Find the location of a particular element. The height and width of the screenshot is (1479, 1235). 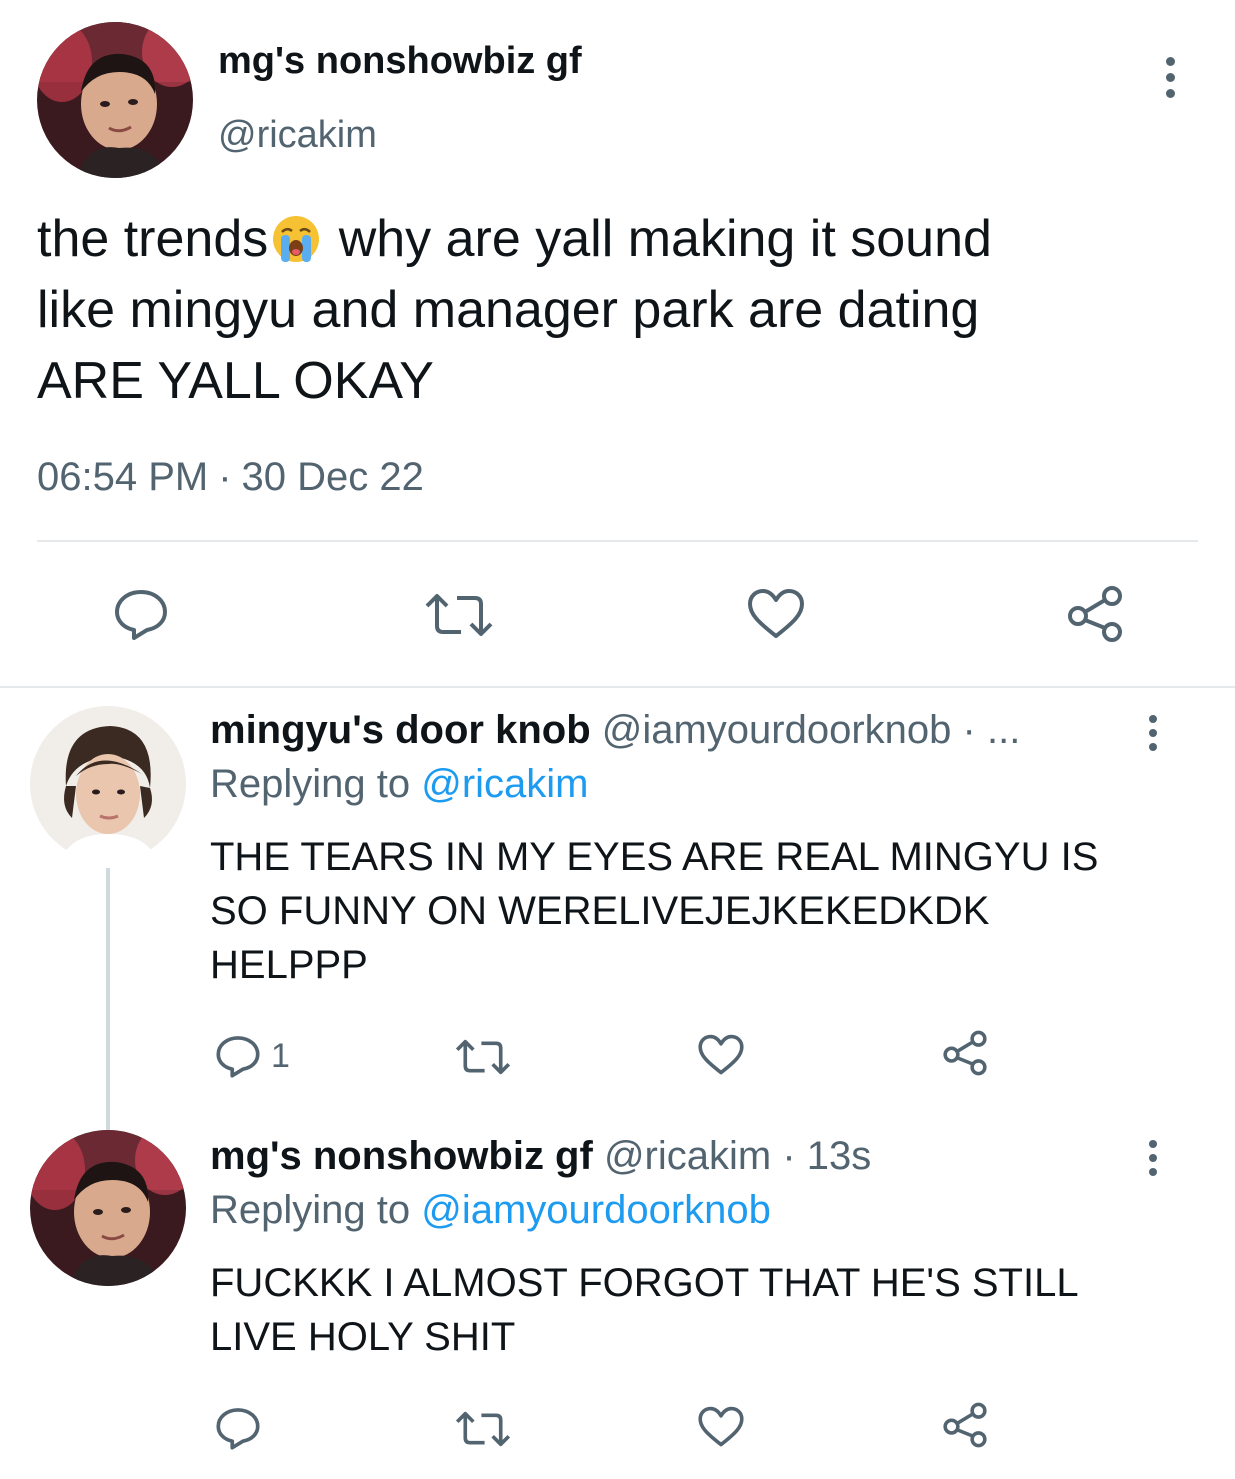

reply1-like-button is located at coordinates (721, 1055).